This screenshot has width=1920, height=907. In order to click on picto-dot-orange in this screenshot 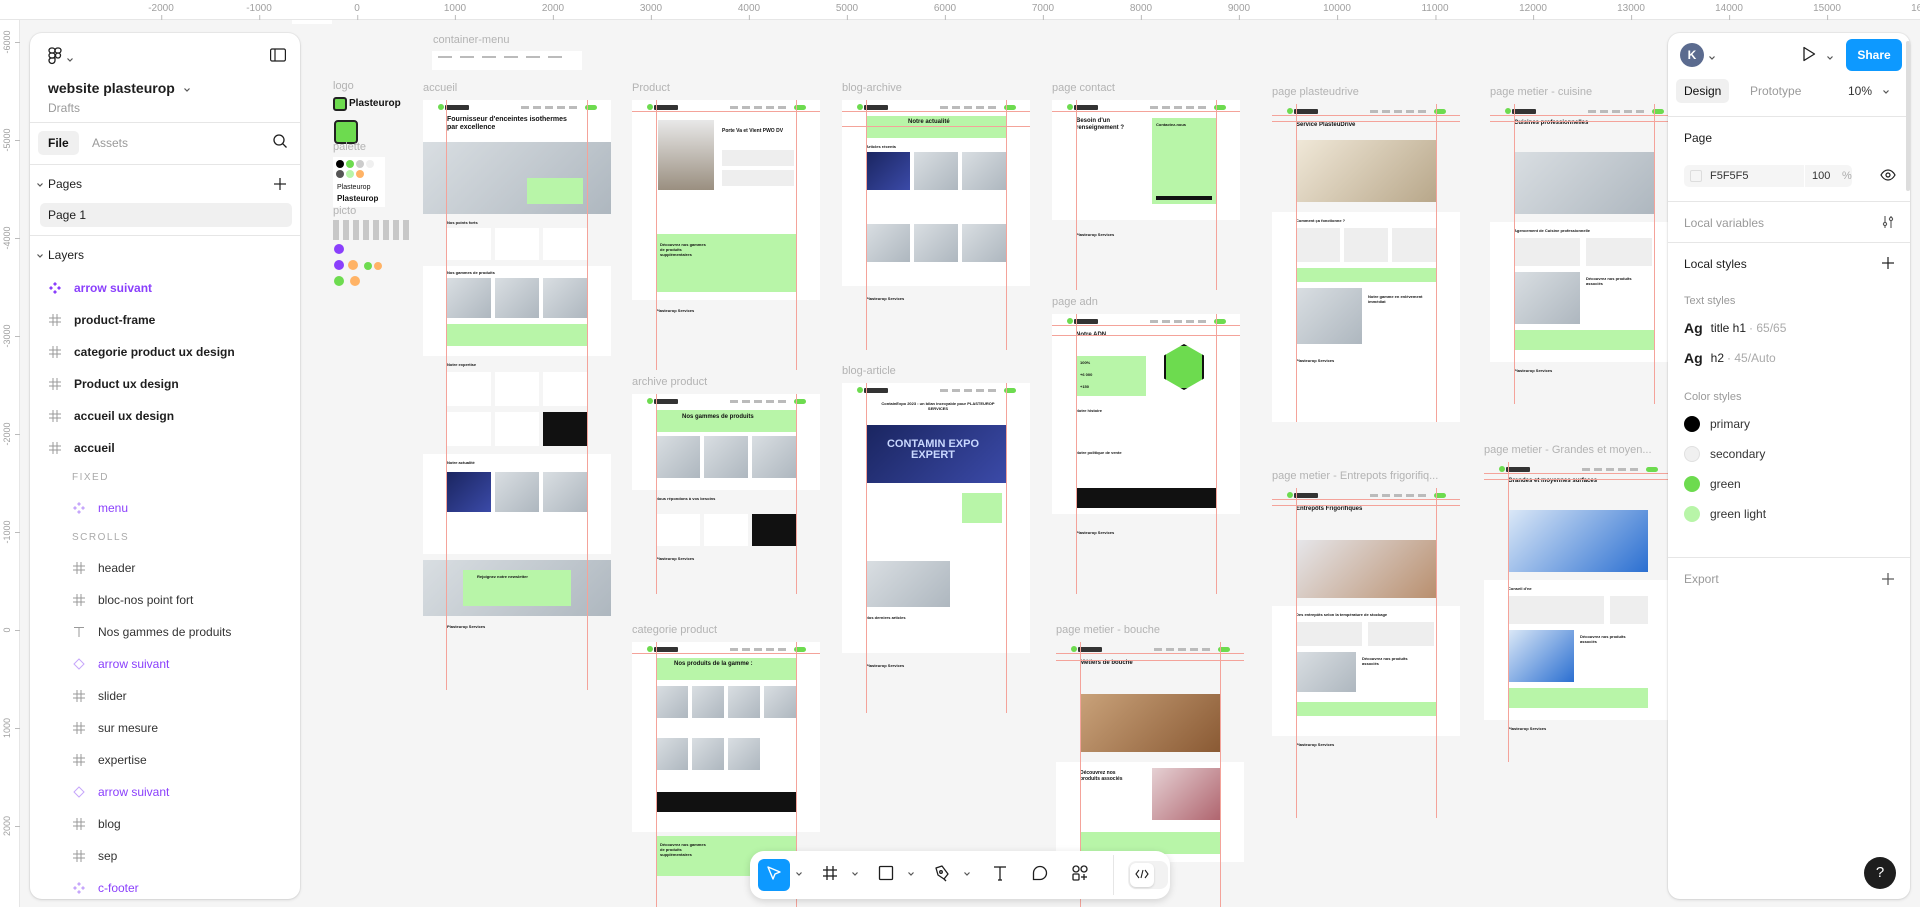, I will do `click(378, 266)`.